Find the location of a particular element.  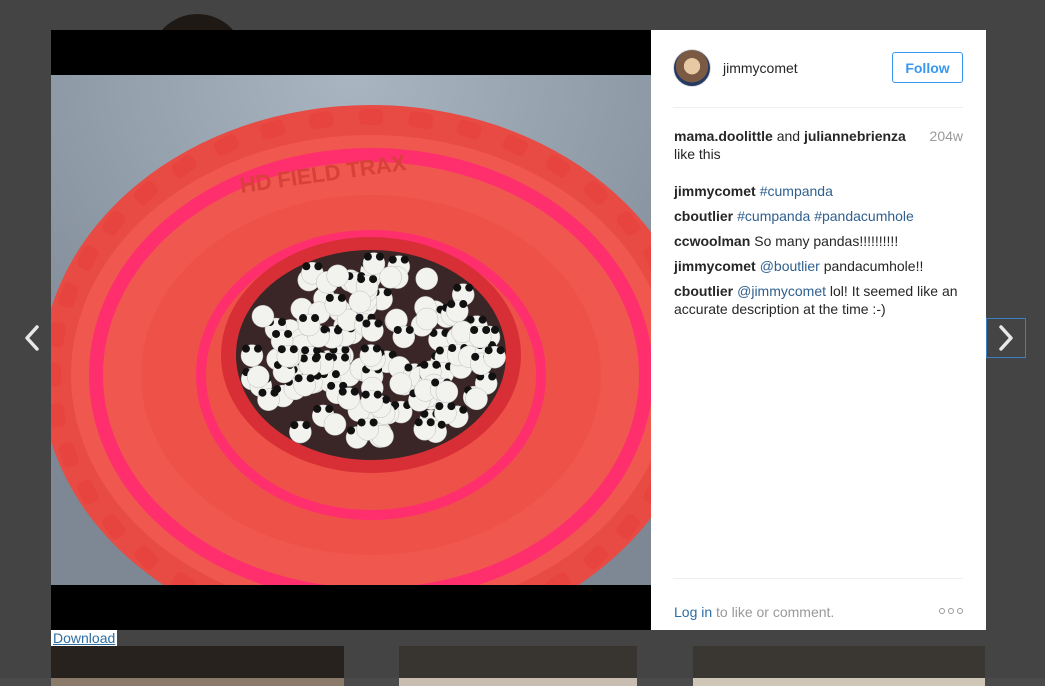

likes-suffix: like this is located at coordinates (697, 154).